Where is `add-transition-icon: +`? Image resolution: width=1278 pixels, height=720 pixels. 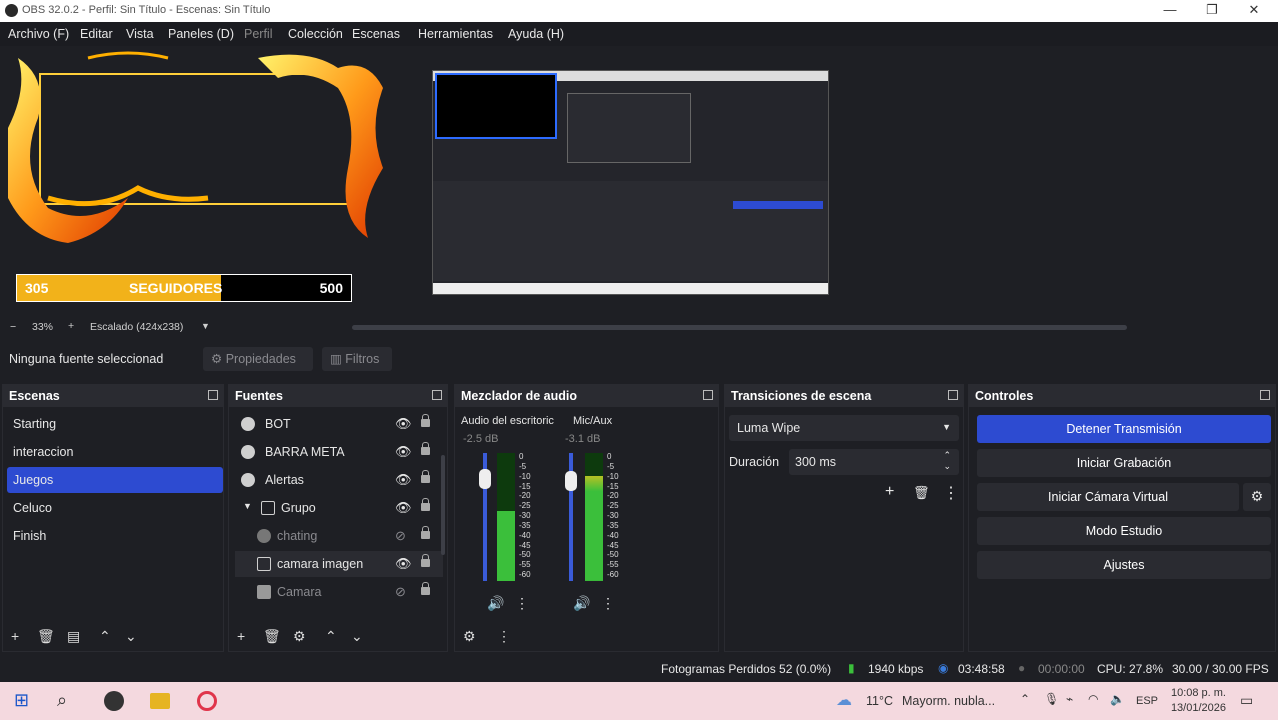 add-transition-icon: + is located at coordinates (889, 492).